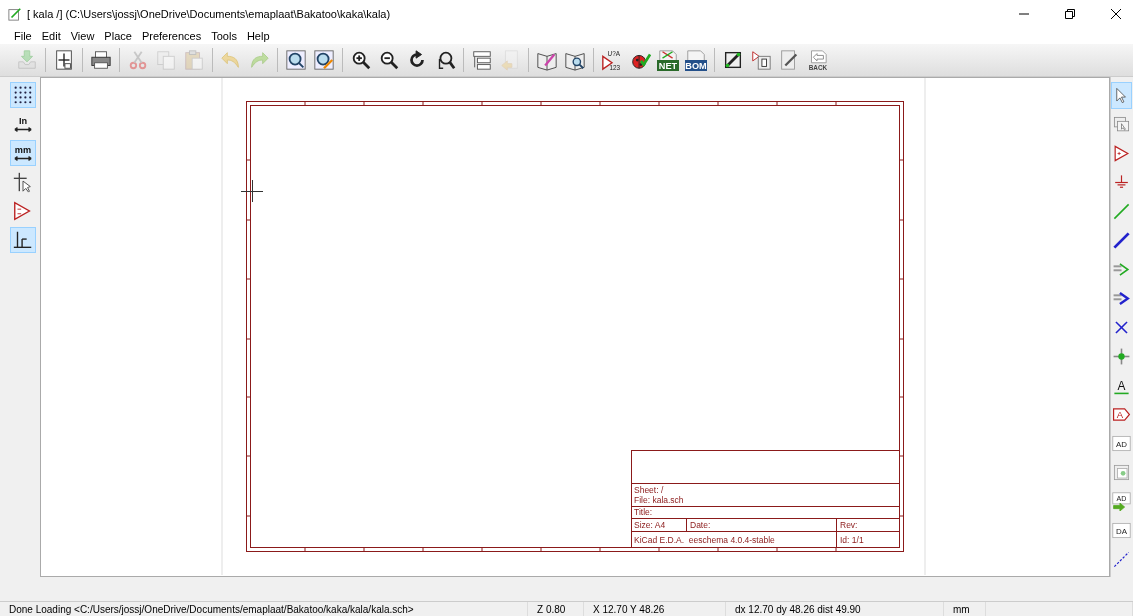 The height and width of the screenshot is (616, 1133). I want to click on tool-button: AD, so click(1121, 443).